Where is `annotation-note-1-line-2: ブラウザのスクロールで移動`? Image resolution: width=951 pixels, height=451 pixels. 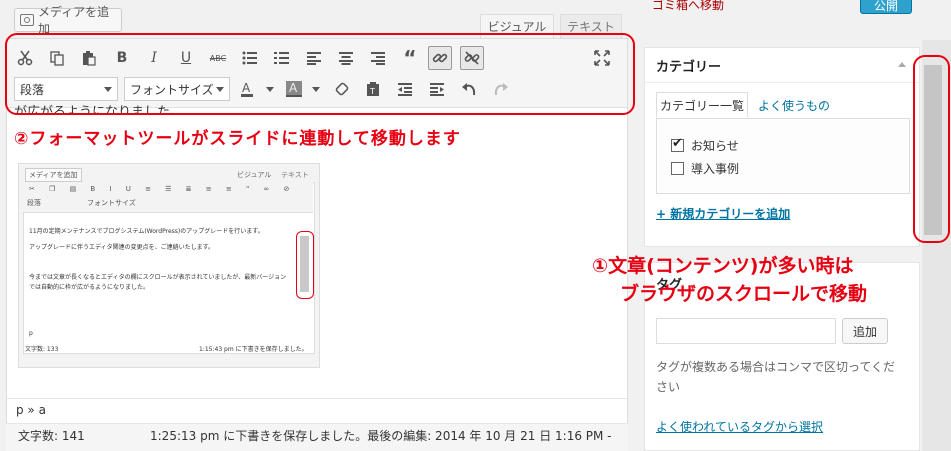
annotation-note-1-line-2: ブラウザのスクロールで移動 is located at coordinates (744, 294).